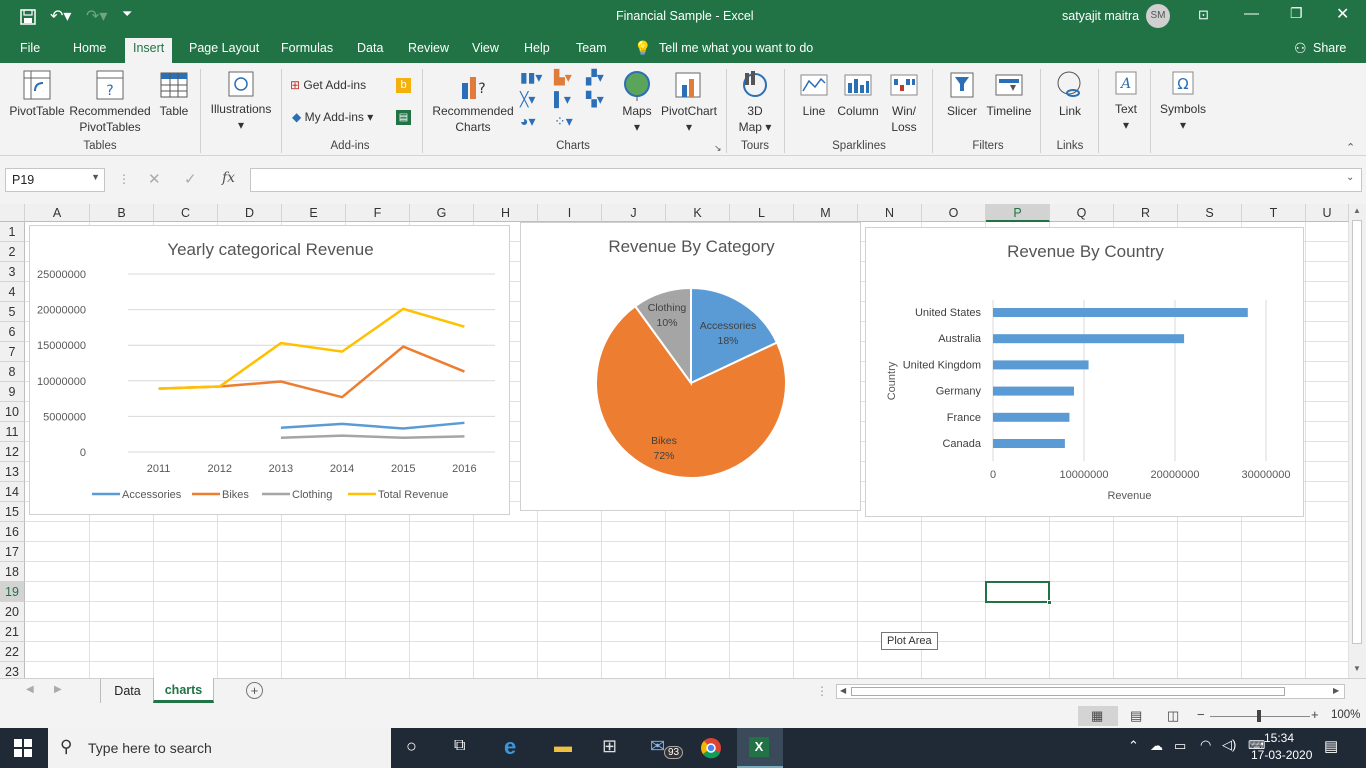 This screenshot has width=1366, height=768. Describe the element at coordinates (563, 746) in the screenshot. I see `file-explorer-icon: ▬` at that location.